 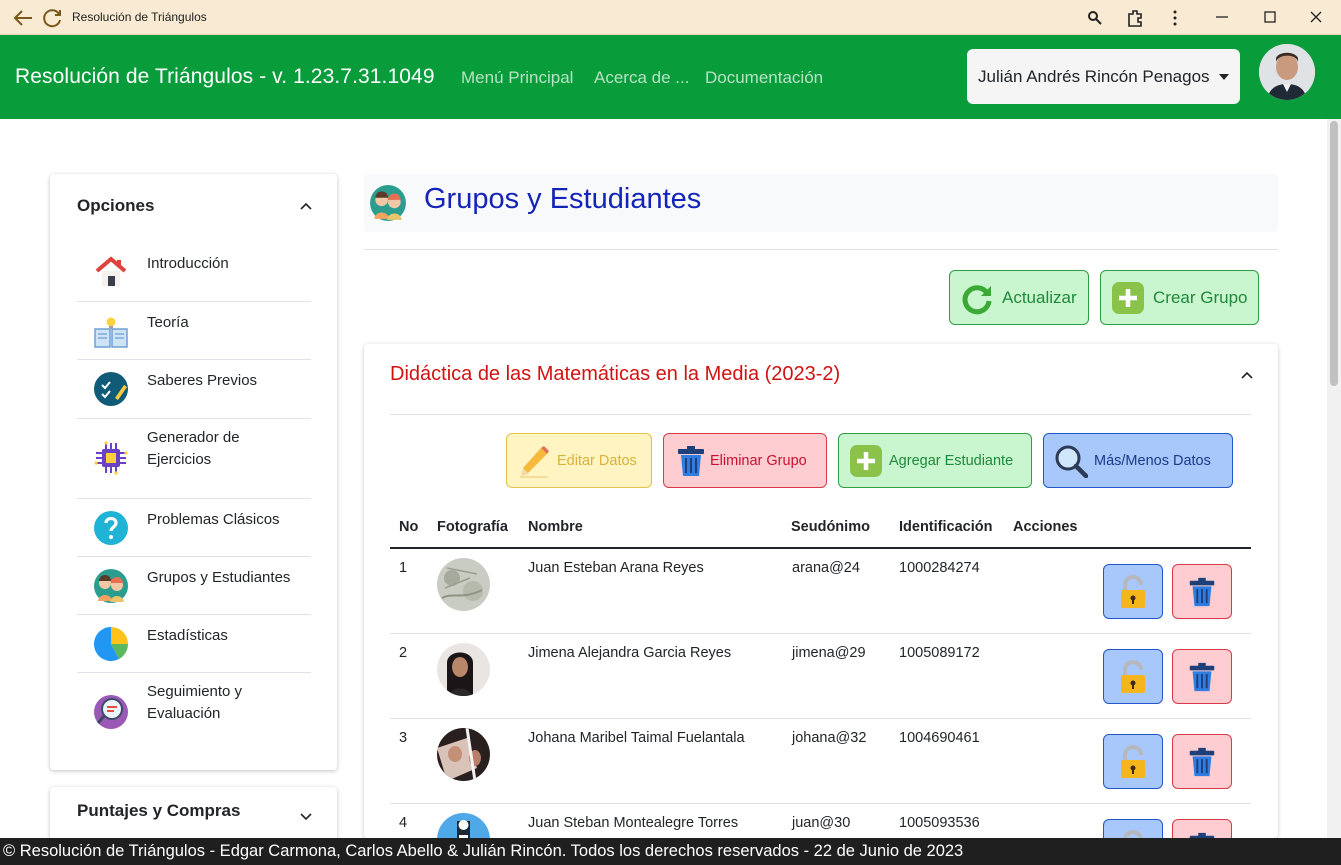 What do you see at coordinates (195, 702) in the screenshot?
I see `sidebar-item-label: Seguimiento y Evaluación` at bounding box center [195, 702].